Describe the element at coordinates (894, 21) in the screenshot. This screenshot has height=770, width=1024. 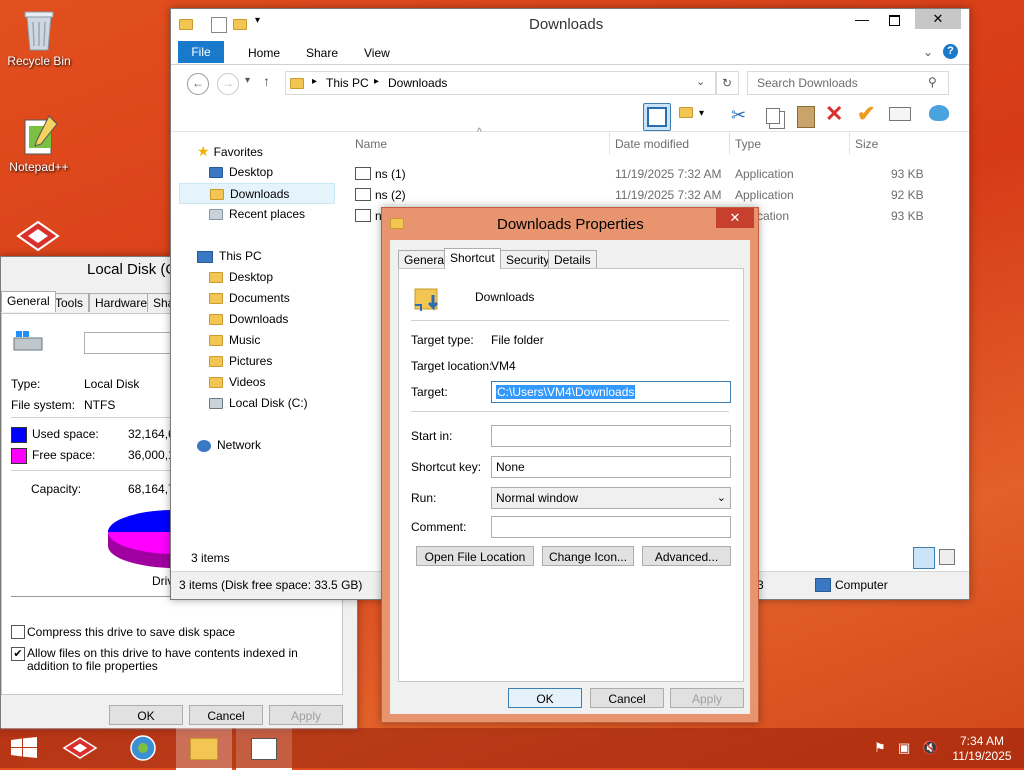
I see `maximize-button` at that location.